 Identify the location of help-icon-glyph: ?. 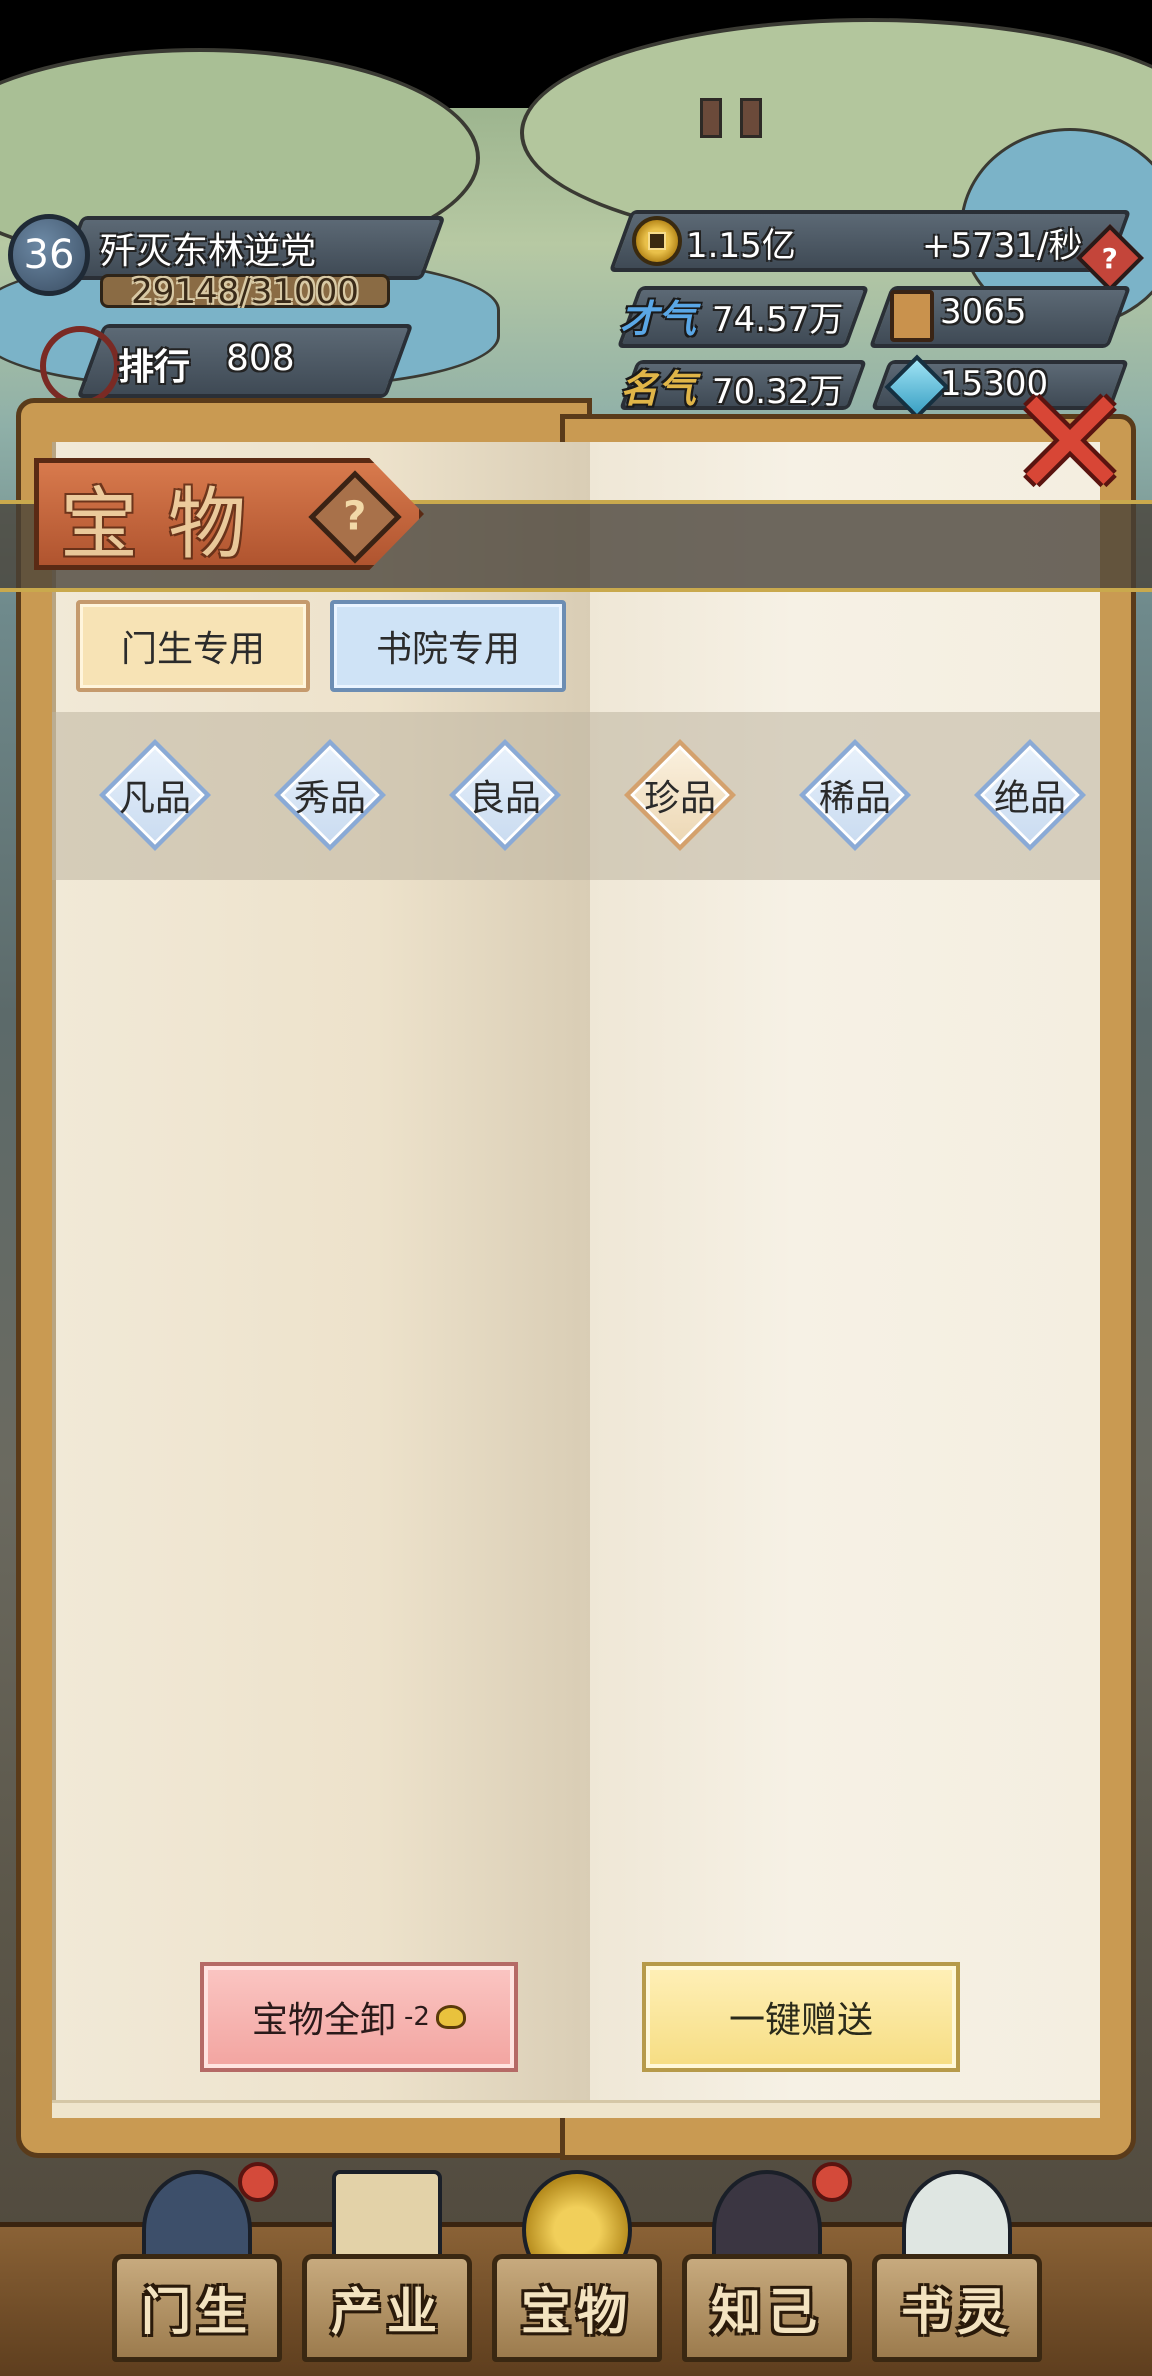
(1110, 258).